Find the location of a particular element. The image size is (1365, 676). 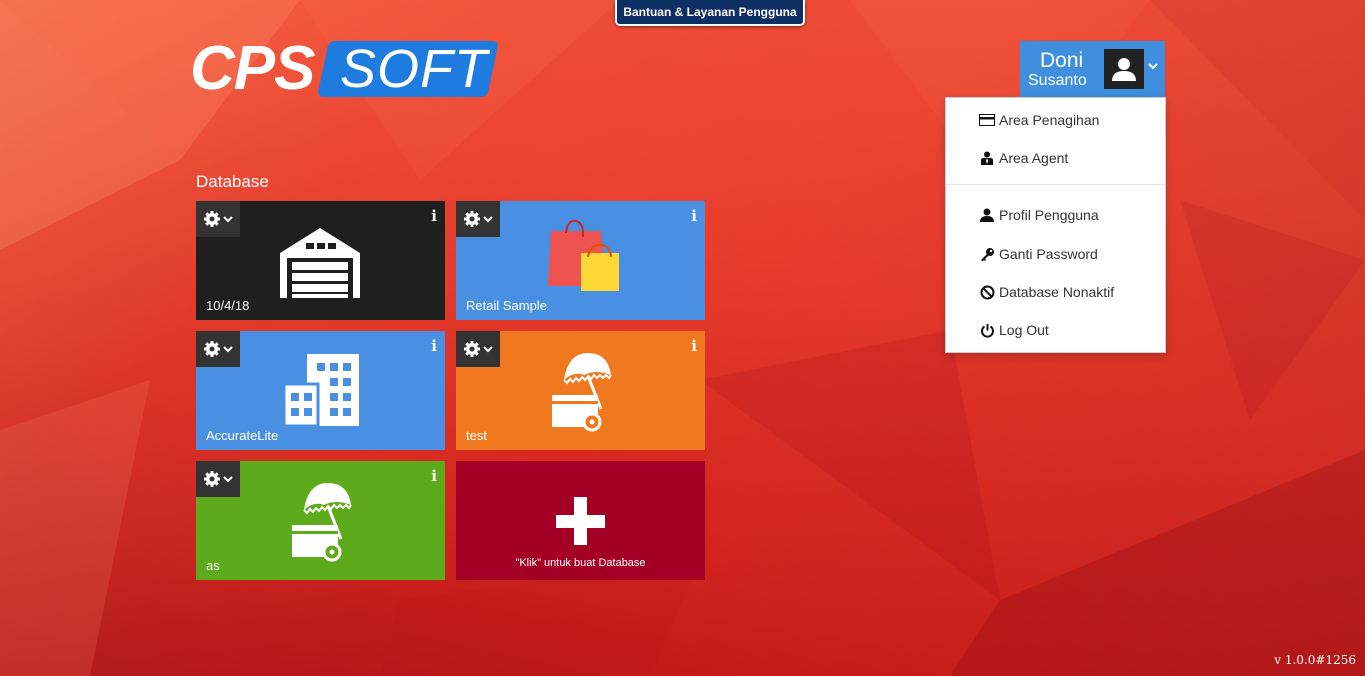

menu-divider is located at coordinates (1055, 184).